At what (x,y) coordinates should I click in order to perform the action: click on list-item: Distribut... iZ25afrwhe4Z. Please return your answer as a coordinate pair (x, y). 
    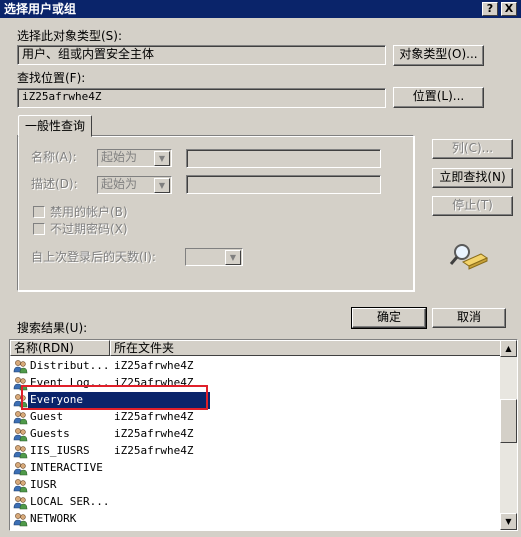
    Looking at the image, I should click on (255, 366).